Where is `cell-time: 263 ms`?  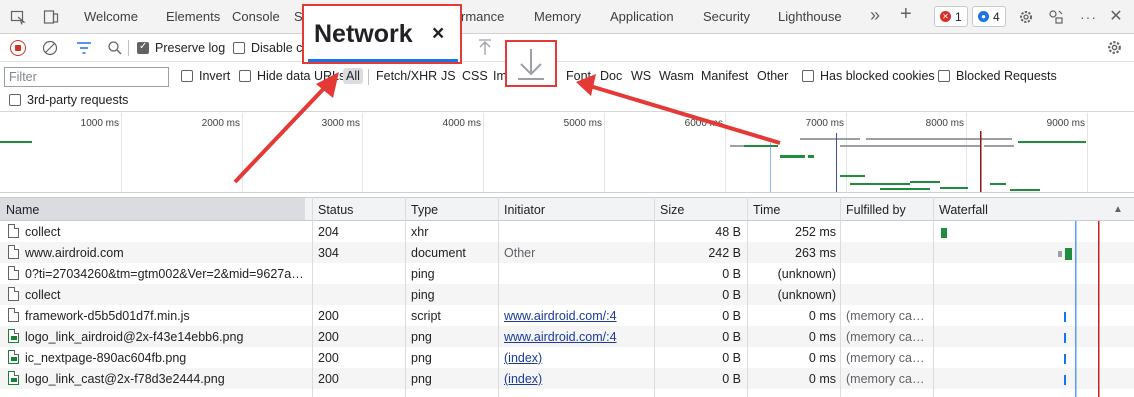 cell-time: 263 ms is located at coordinates (815, 253).